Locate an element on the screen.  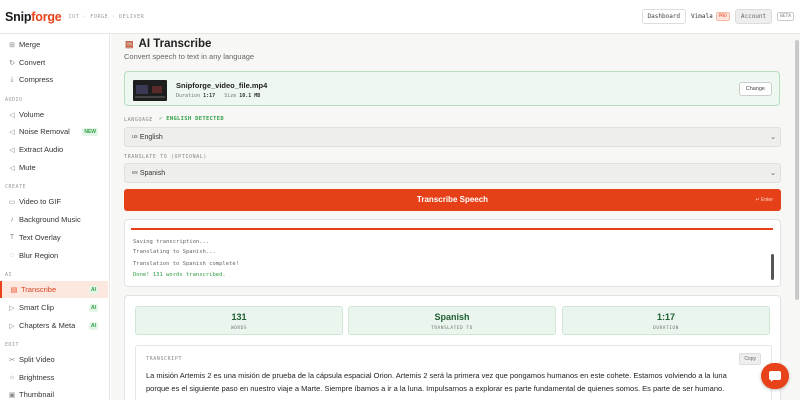
sidebar-section-ai: AI is located at coordinates (9, 275).